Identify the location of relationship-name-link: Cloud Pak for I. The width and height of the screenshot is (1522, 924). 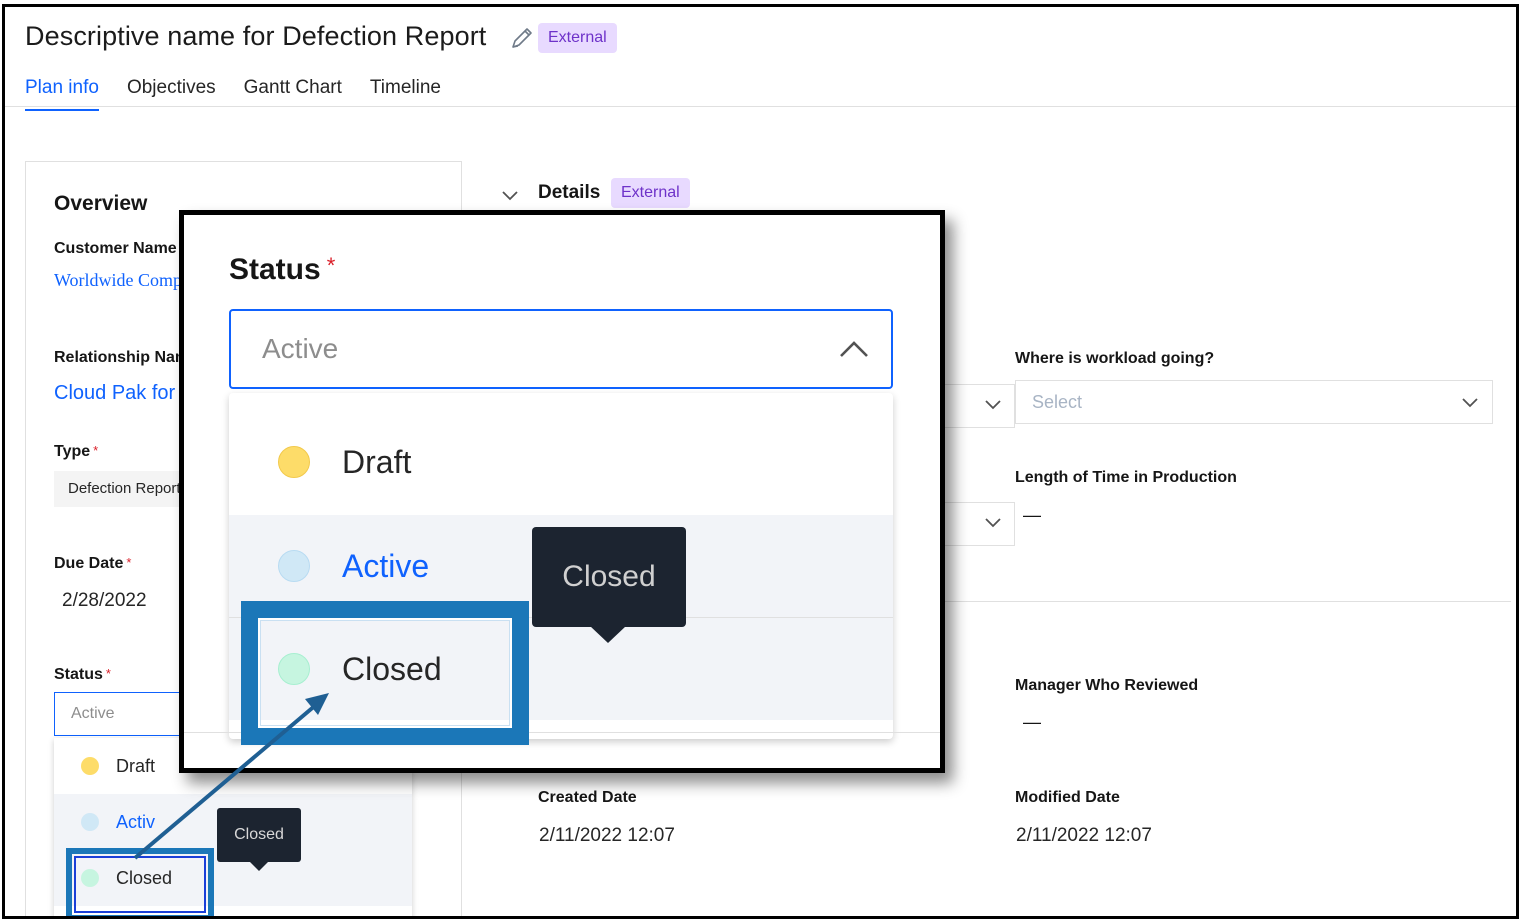
(120, 393).